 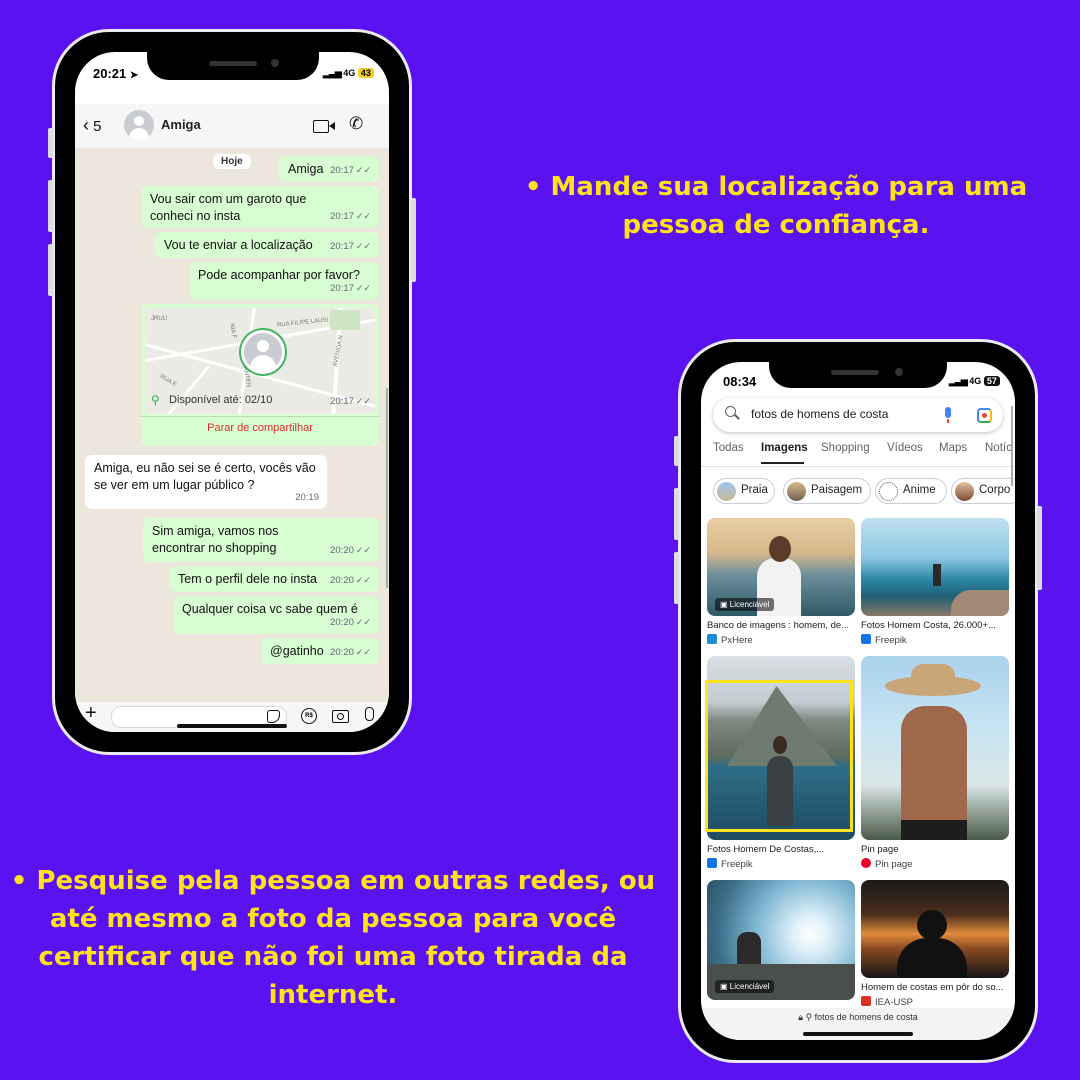 What do you see at coordinates (387, 488) in the screenshot?
I see `chat-scrollbar` at bounding box center [387, 488].